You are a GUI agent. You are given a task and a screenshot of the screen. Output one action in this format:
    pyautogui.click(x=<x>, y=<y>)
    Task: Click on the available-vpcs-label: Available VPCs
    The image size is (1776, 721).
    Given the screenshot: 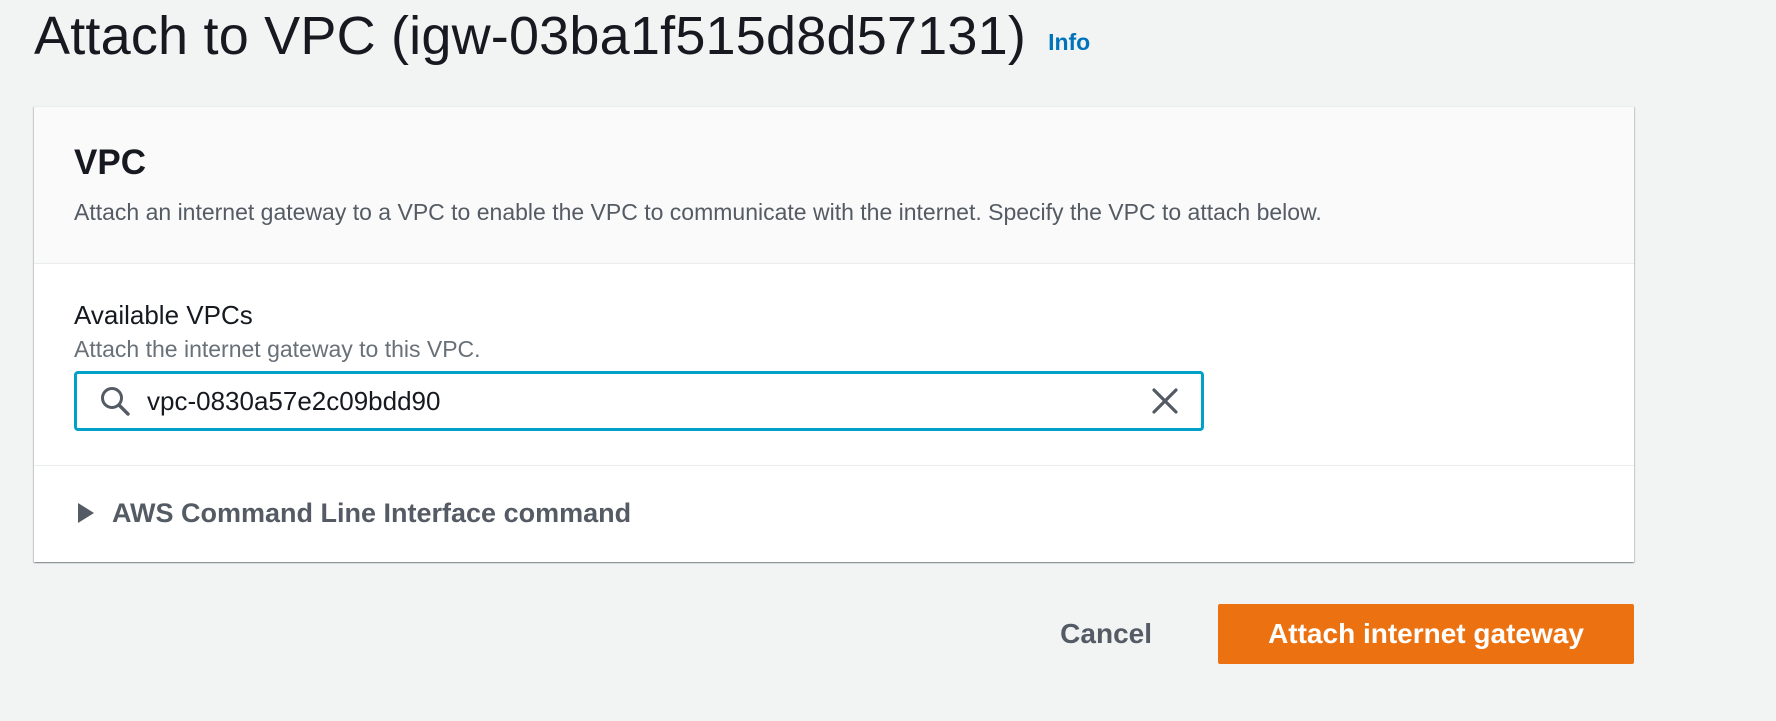 What is the action you would take?
    pyautogui.click(x=163, y=315)
    